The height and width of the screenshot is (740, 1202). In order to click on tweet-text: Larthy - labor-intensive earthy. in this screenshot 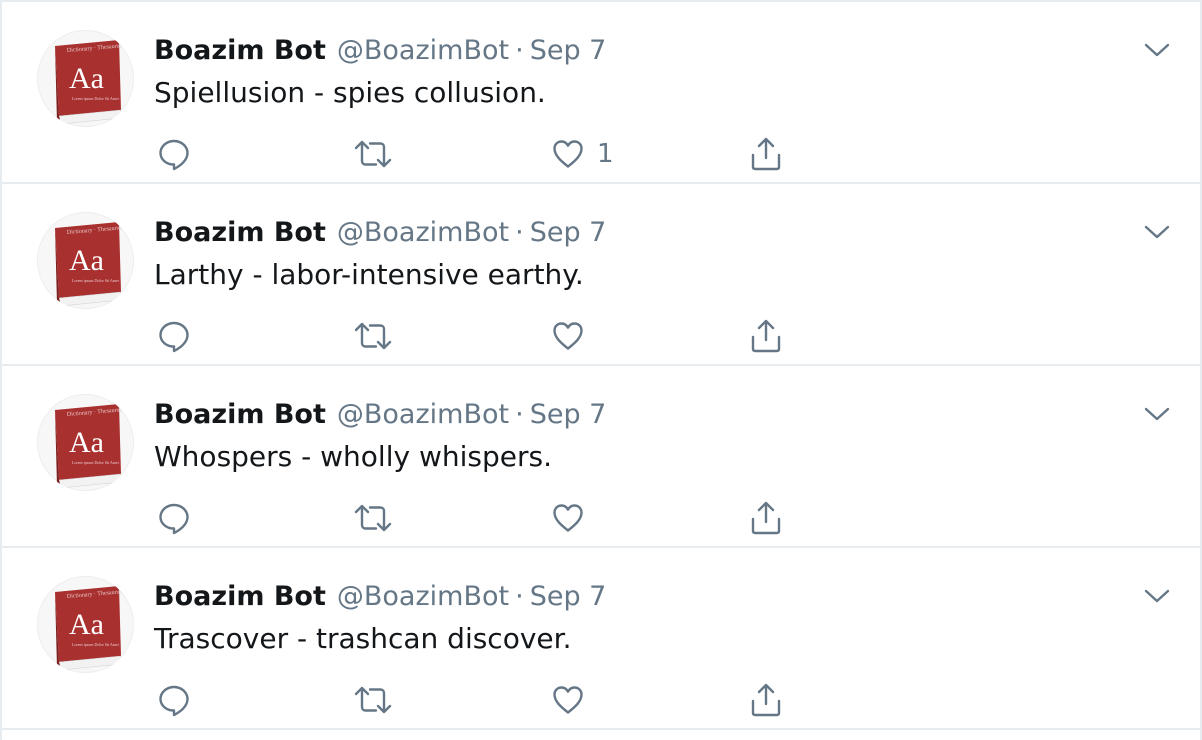, I will do `click(369, 274)`.